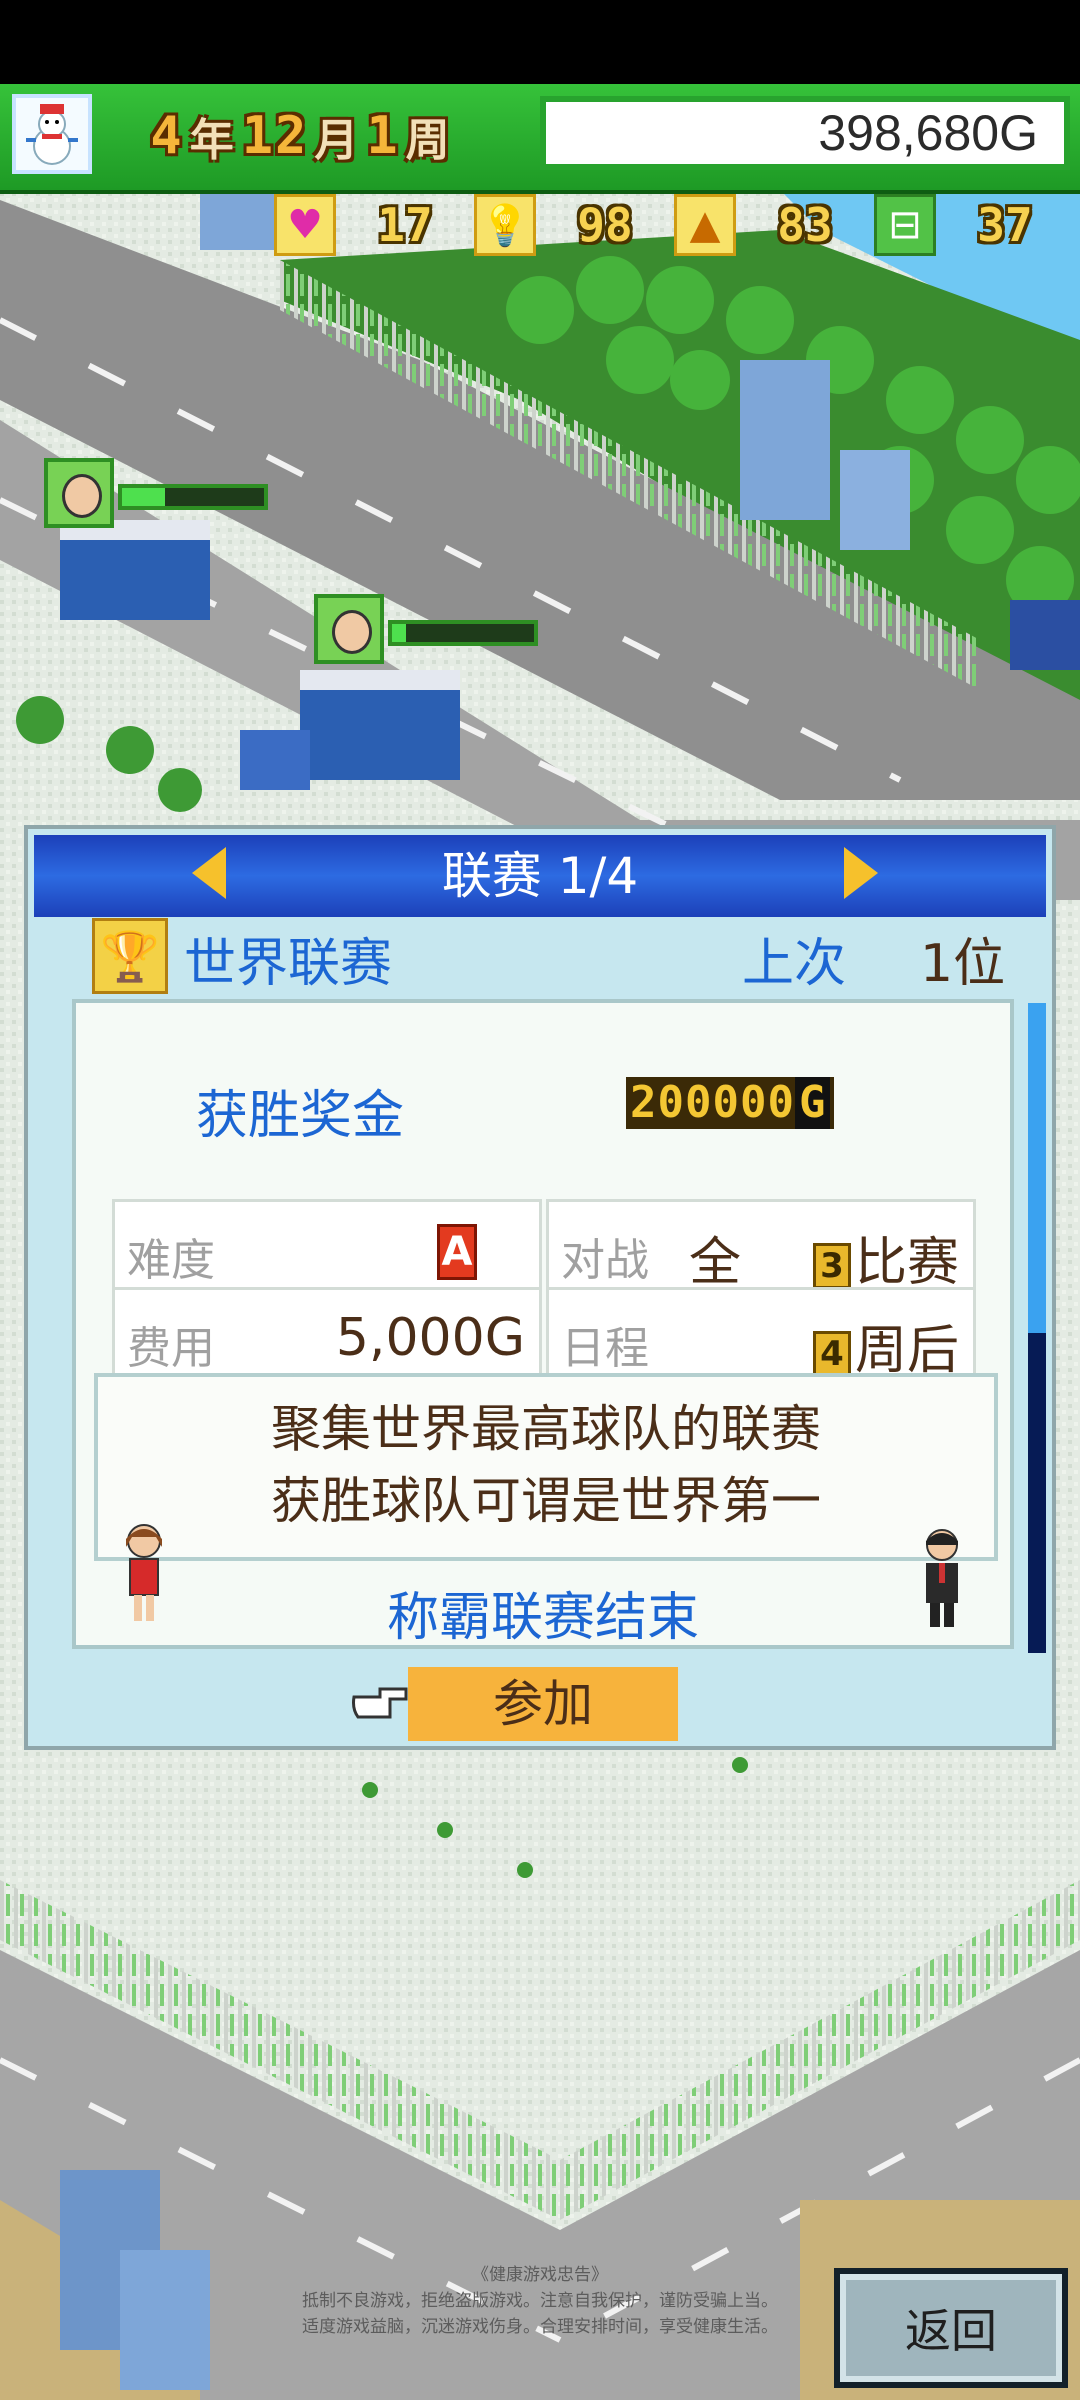 The width and height of the screenshot is (1080, 2400). What do you see at coordinates (963, 964) in the screenshot?
I see `last-result-value: 1位` at bounding box center [963, 964].